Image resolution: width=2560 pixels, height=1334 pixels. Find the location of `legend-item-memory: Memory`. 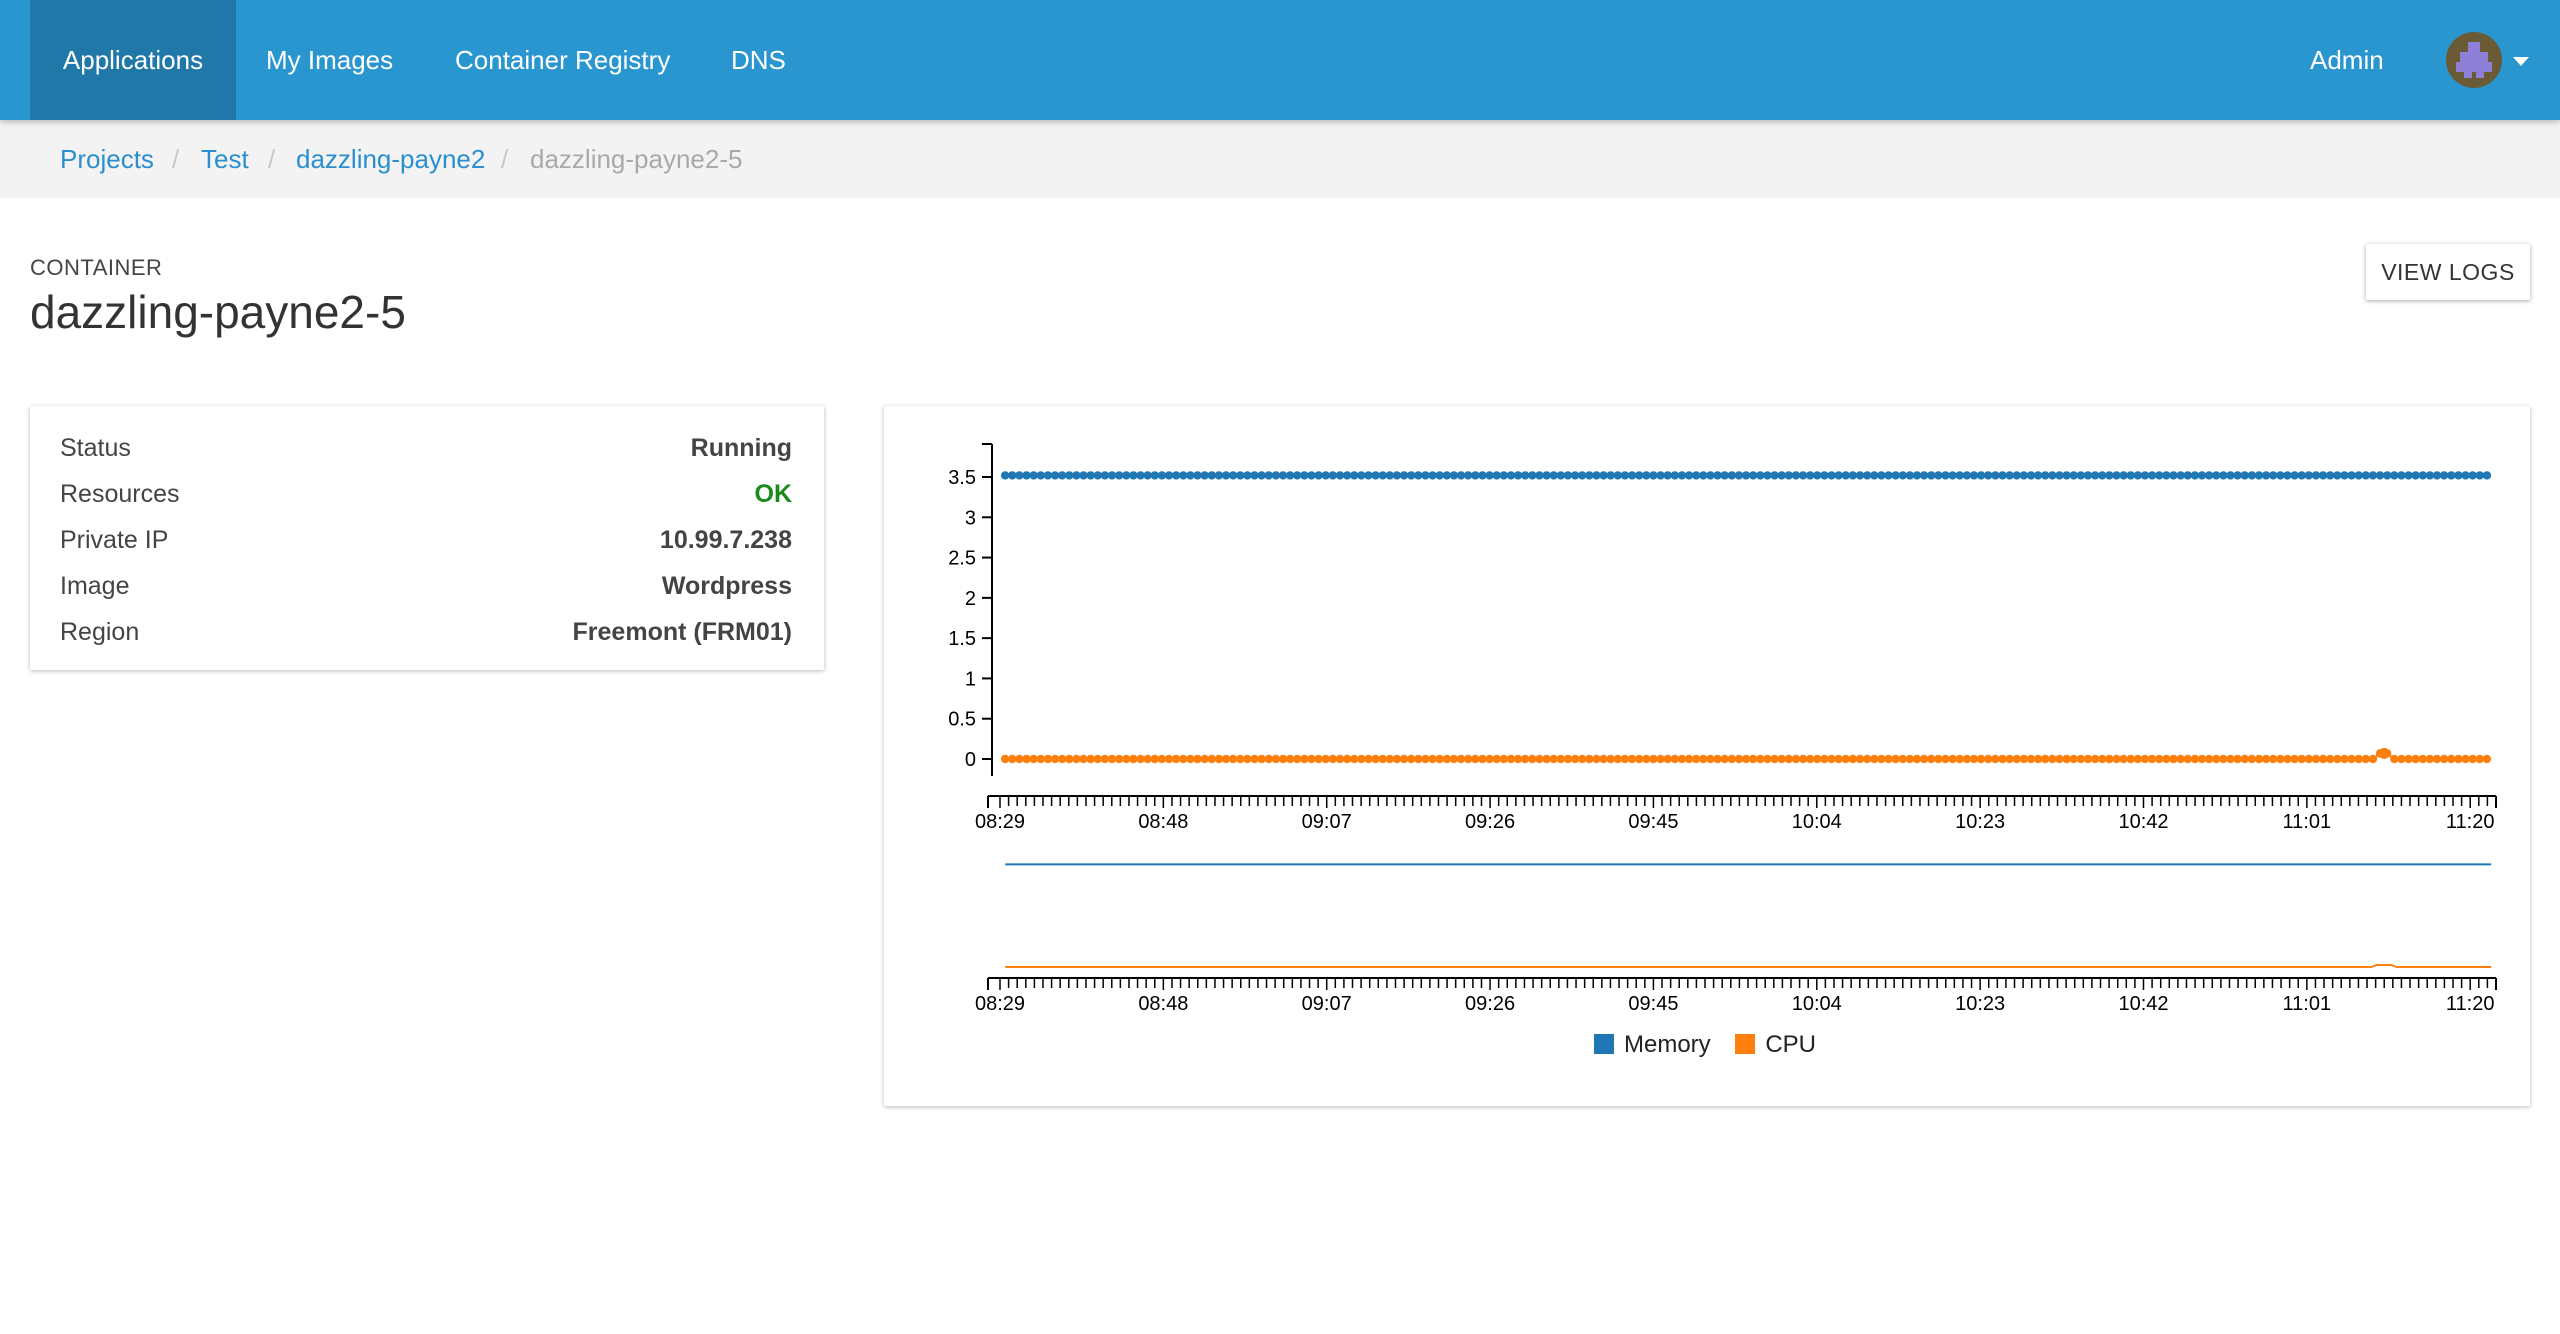

legend-item-memory: Memory is located at coordinates (1652, 1045).